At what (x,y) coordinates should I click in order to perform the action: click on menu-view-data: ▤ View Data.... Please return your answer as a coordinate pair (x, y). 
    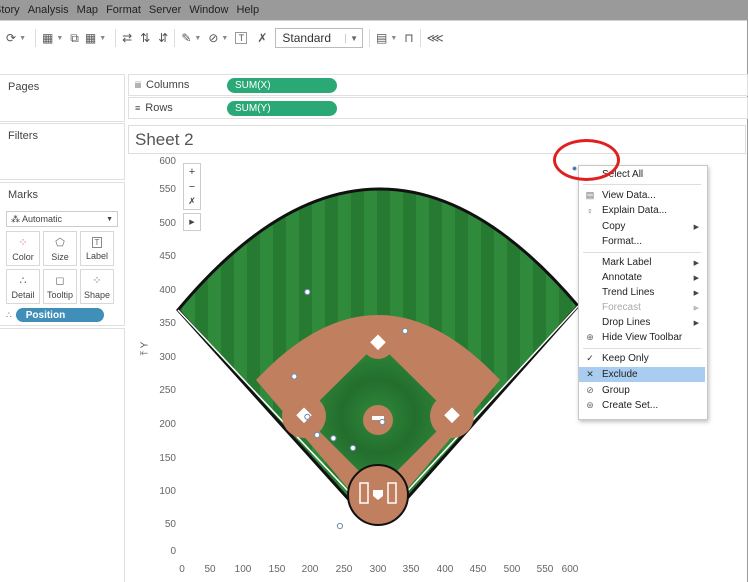
    Looking at the image, I should click on (642, 195).